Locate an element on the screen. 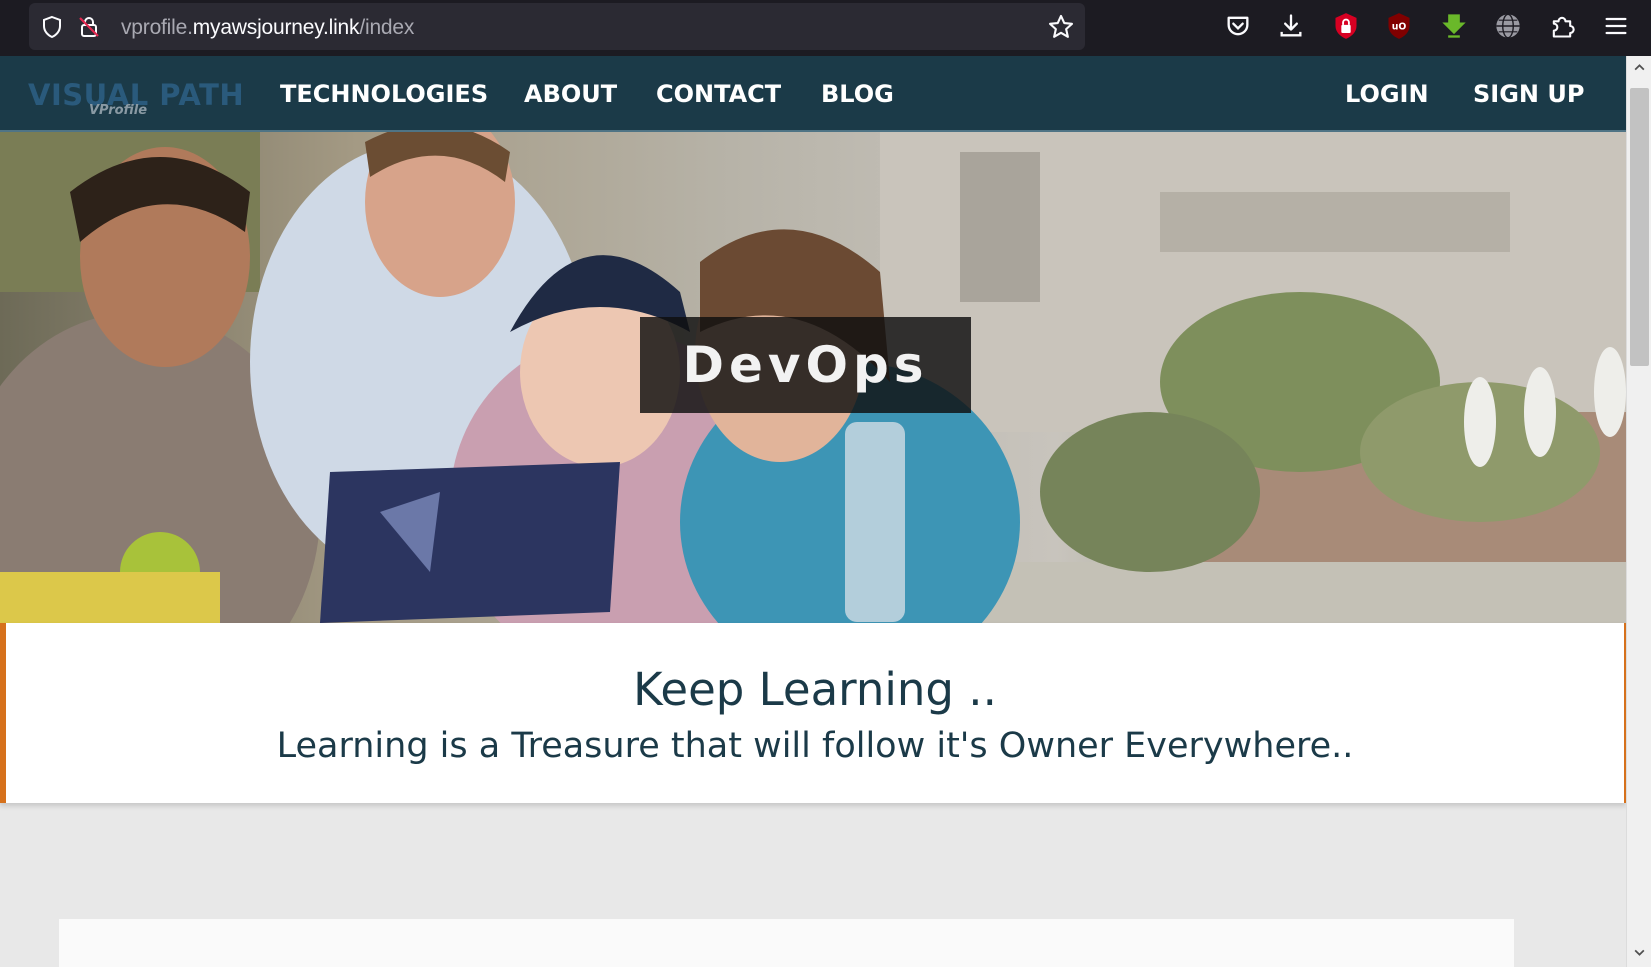 The image size is (1651, 967). scroll-down-icon is located at coordinates (1639, 952).